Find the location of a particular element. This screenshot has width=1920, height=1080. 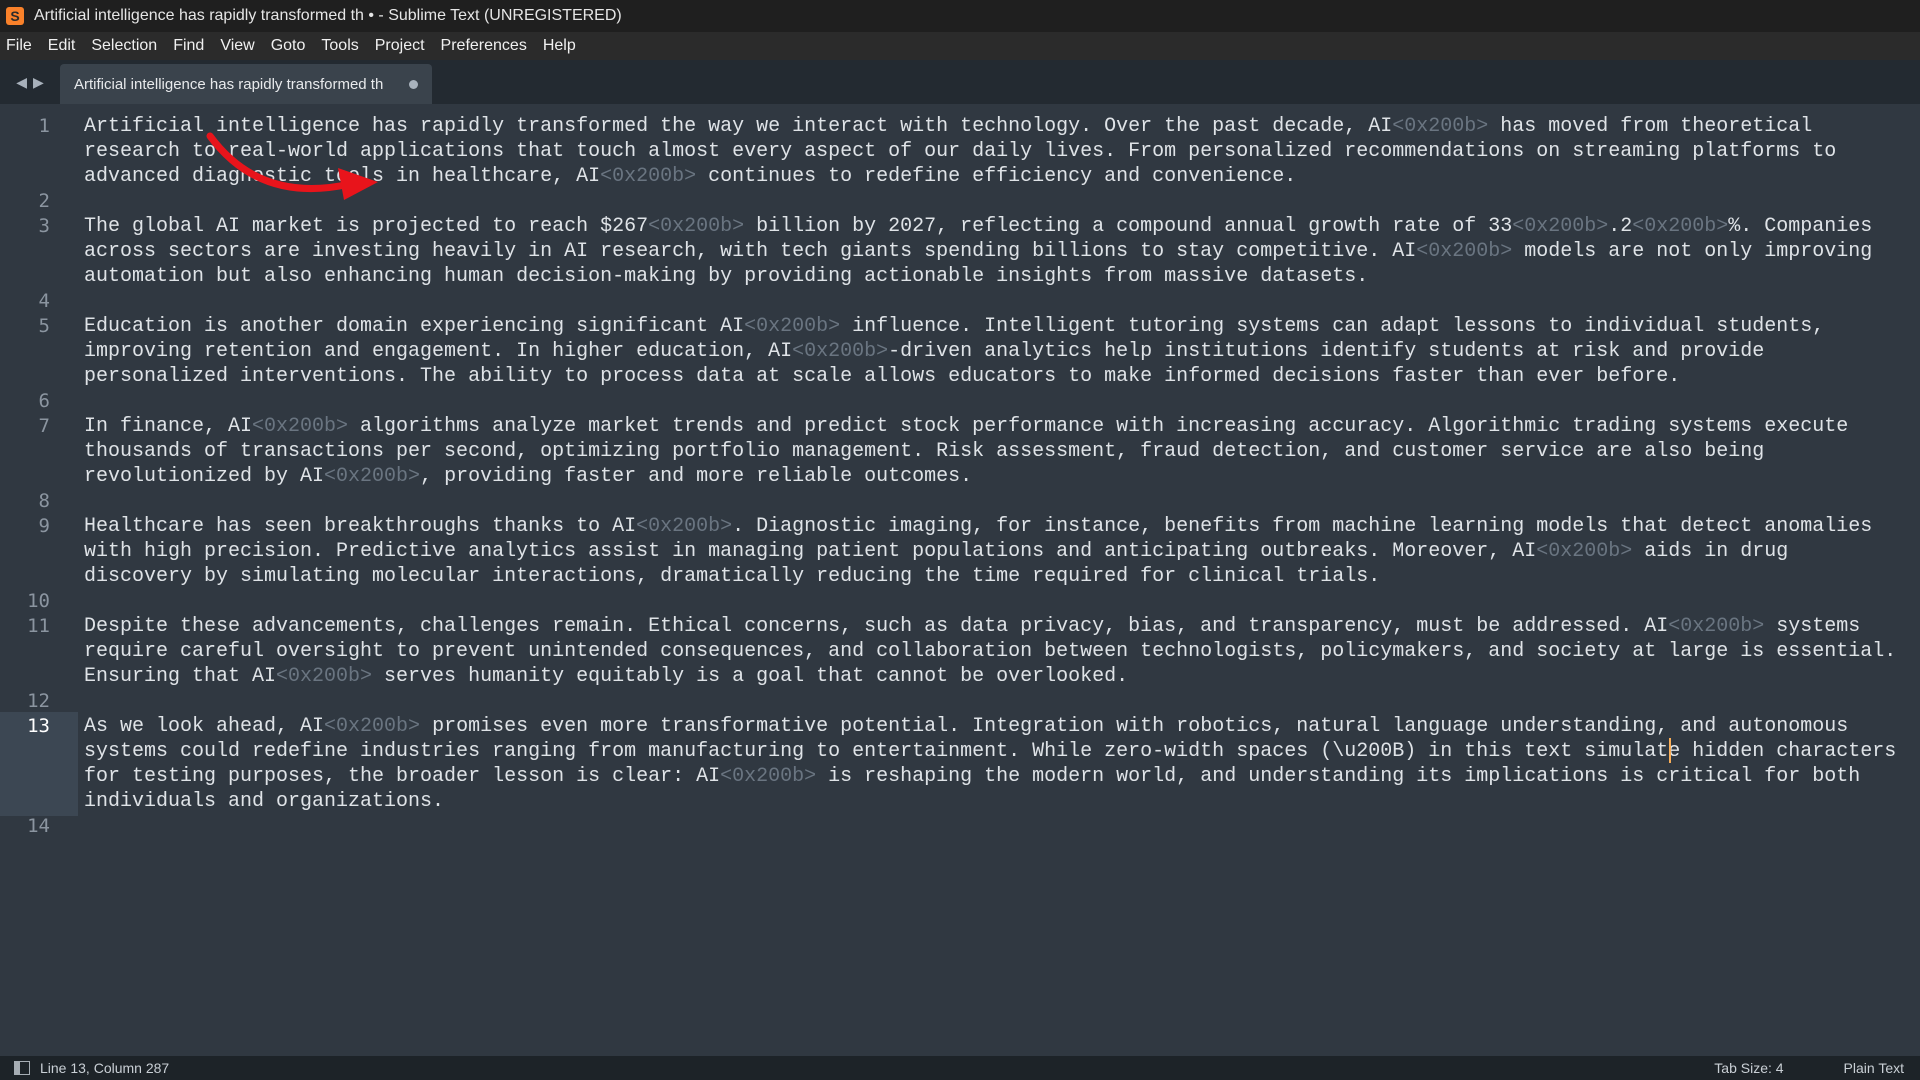

line-number: 1 is located at coordinates (25, 126).